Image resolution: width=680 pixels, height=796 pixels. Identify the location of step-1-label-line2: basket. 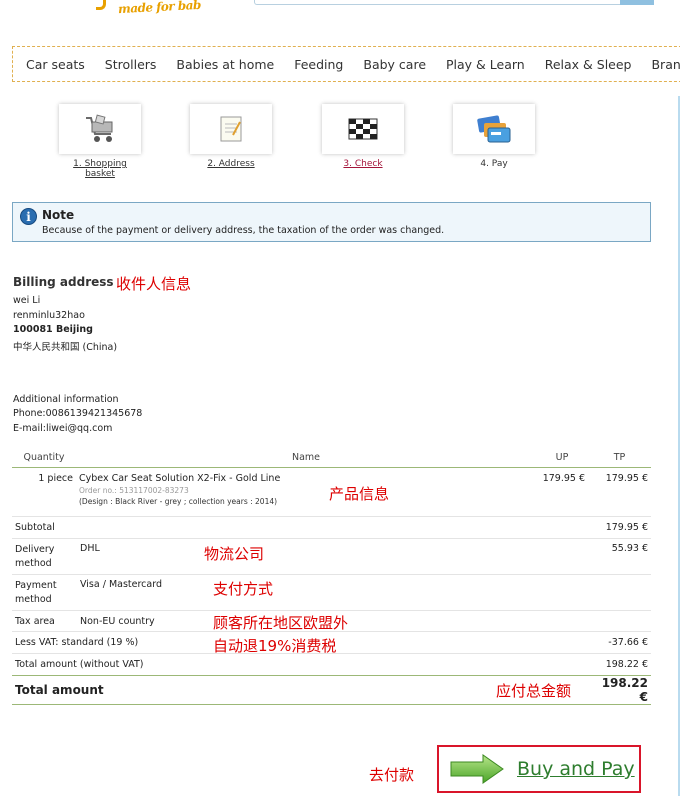
(100, 174).